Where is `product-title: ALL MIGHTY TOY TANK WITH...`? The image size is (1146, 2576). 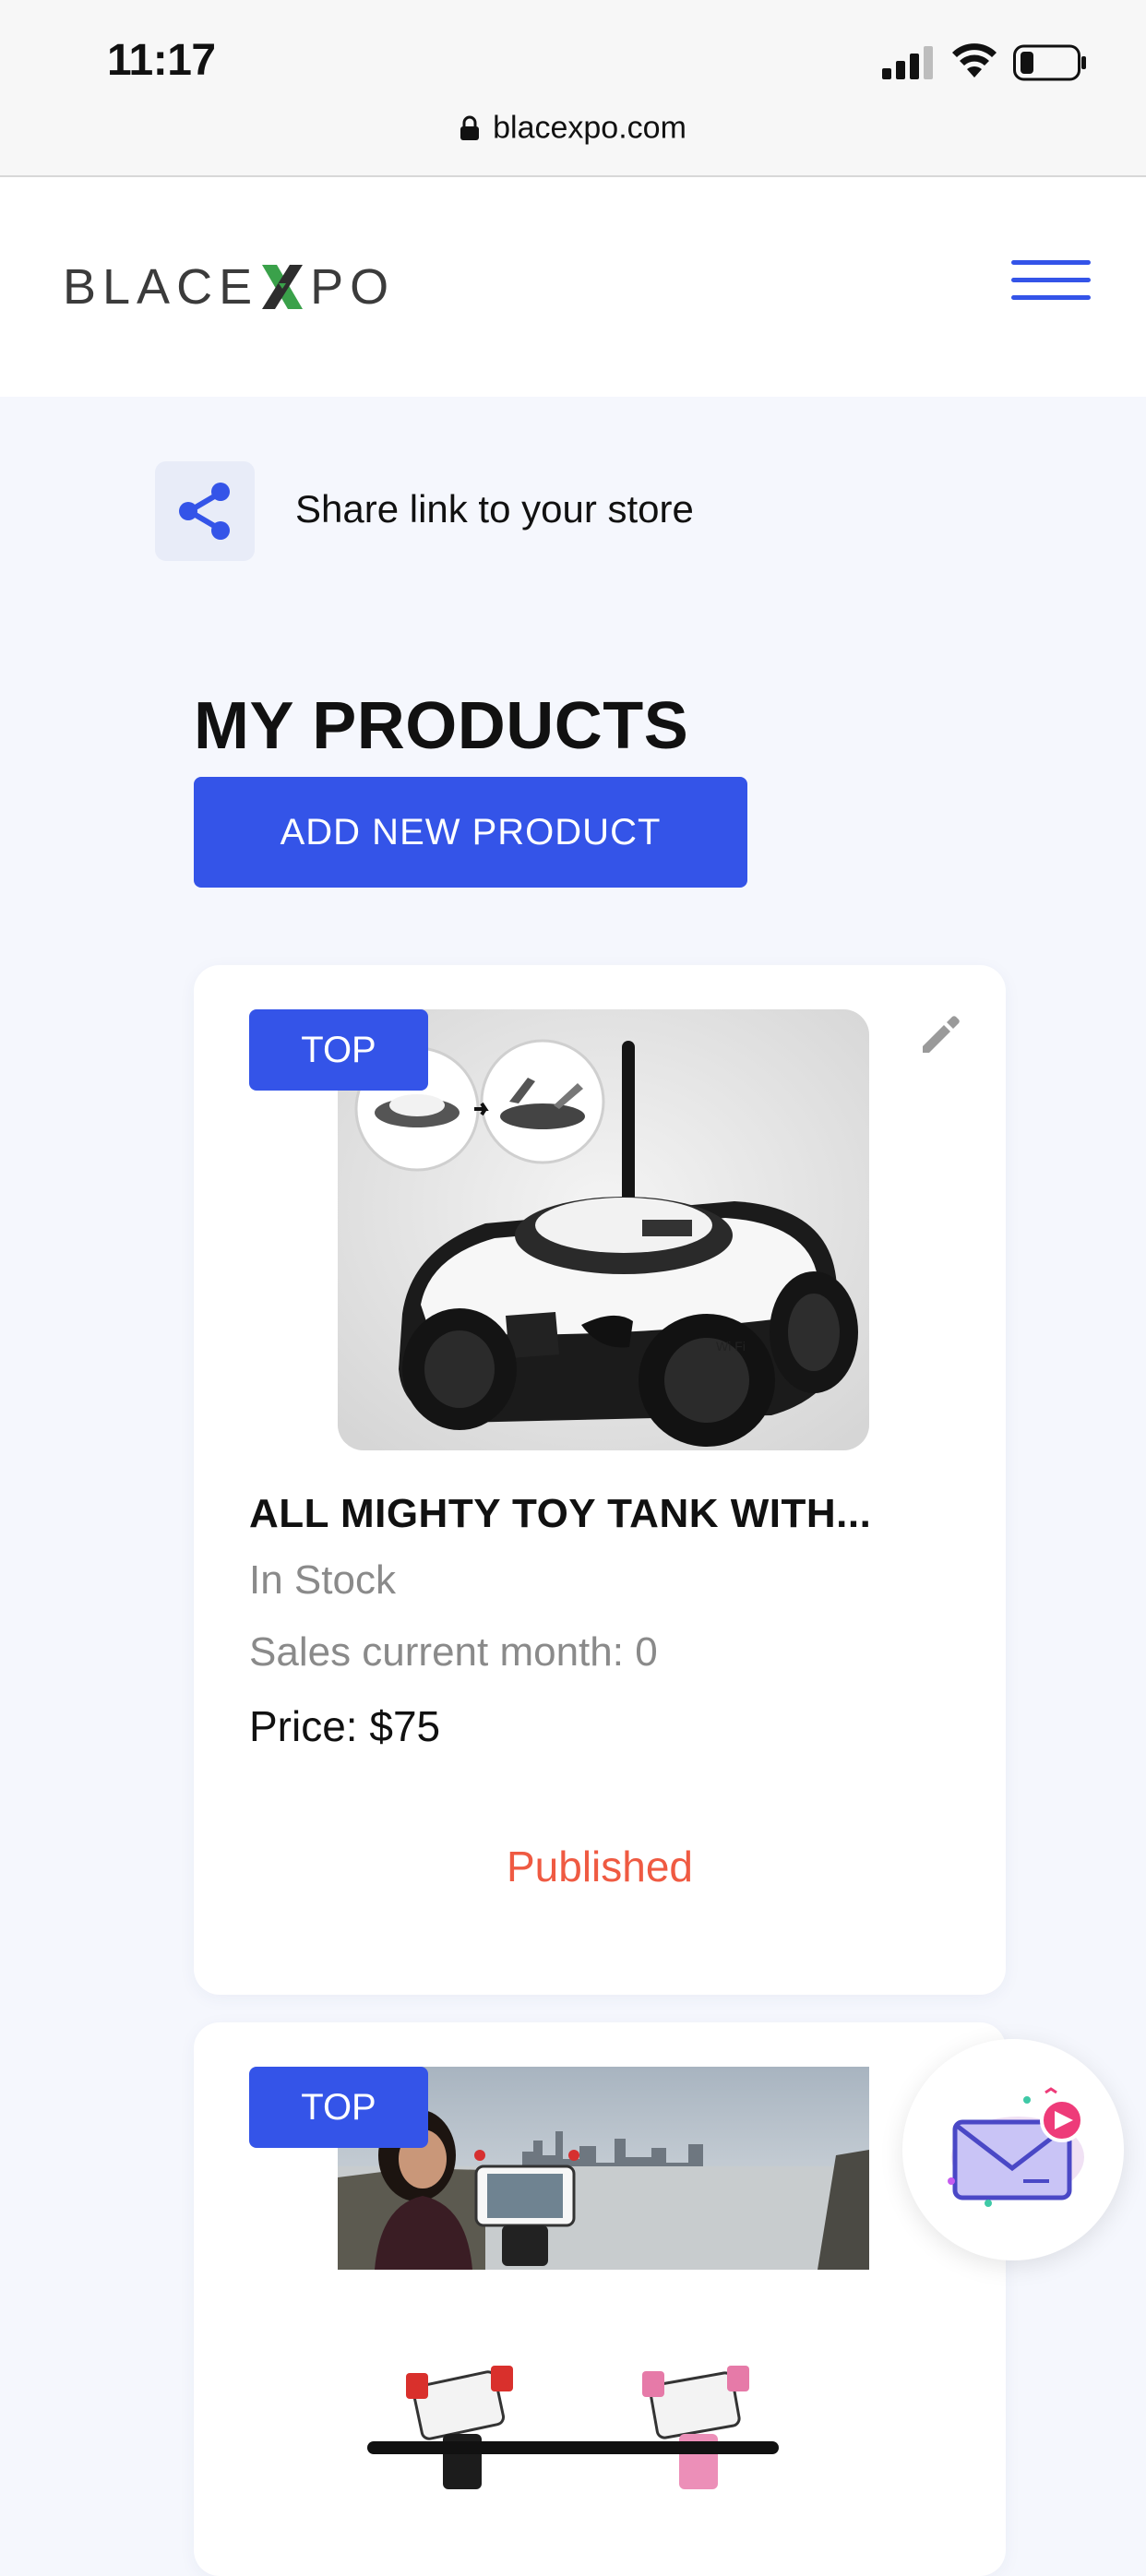 product-title: ALL MIGHTY TOY TANK WITH... is located at coordinates (560, 1514).